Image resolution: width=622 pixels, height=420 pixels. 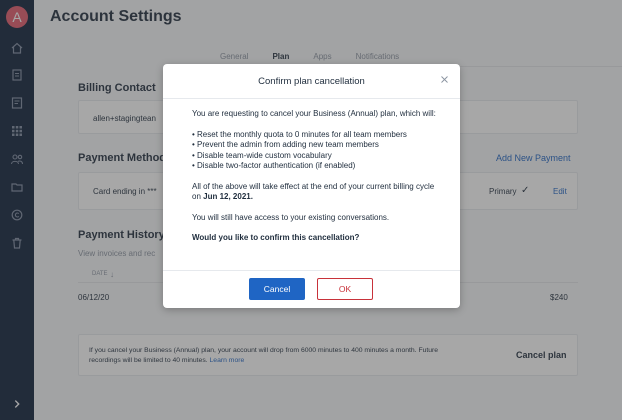 What do you see at coordinates (345, 289) in the screenshot?
I see `ok-button: OK` at bounding box center [345, 289].